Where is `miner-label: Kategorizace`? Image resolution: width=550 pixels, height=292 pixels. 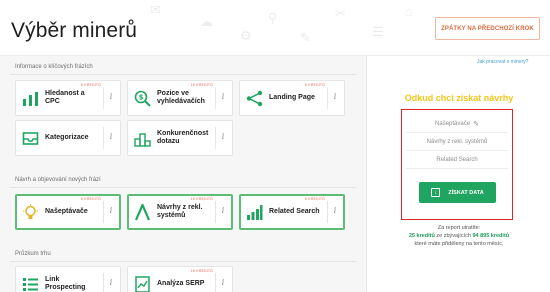
miner-label: Kategorizace is located at coordinates (67, 137).